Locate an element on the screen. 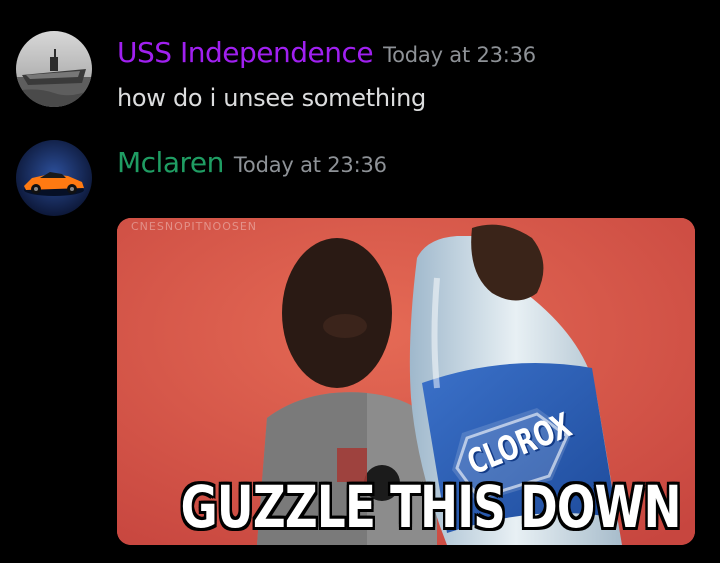  username: Mclaren is located at coordinates (170, 162).